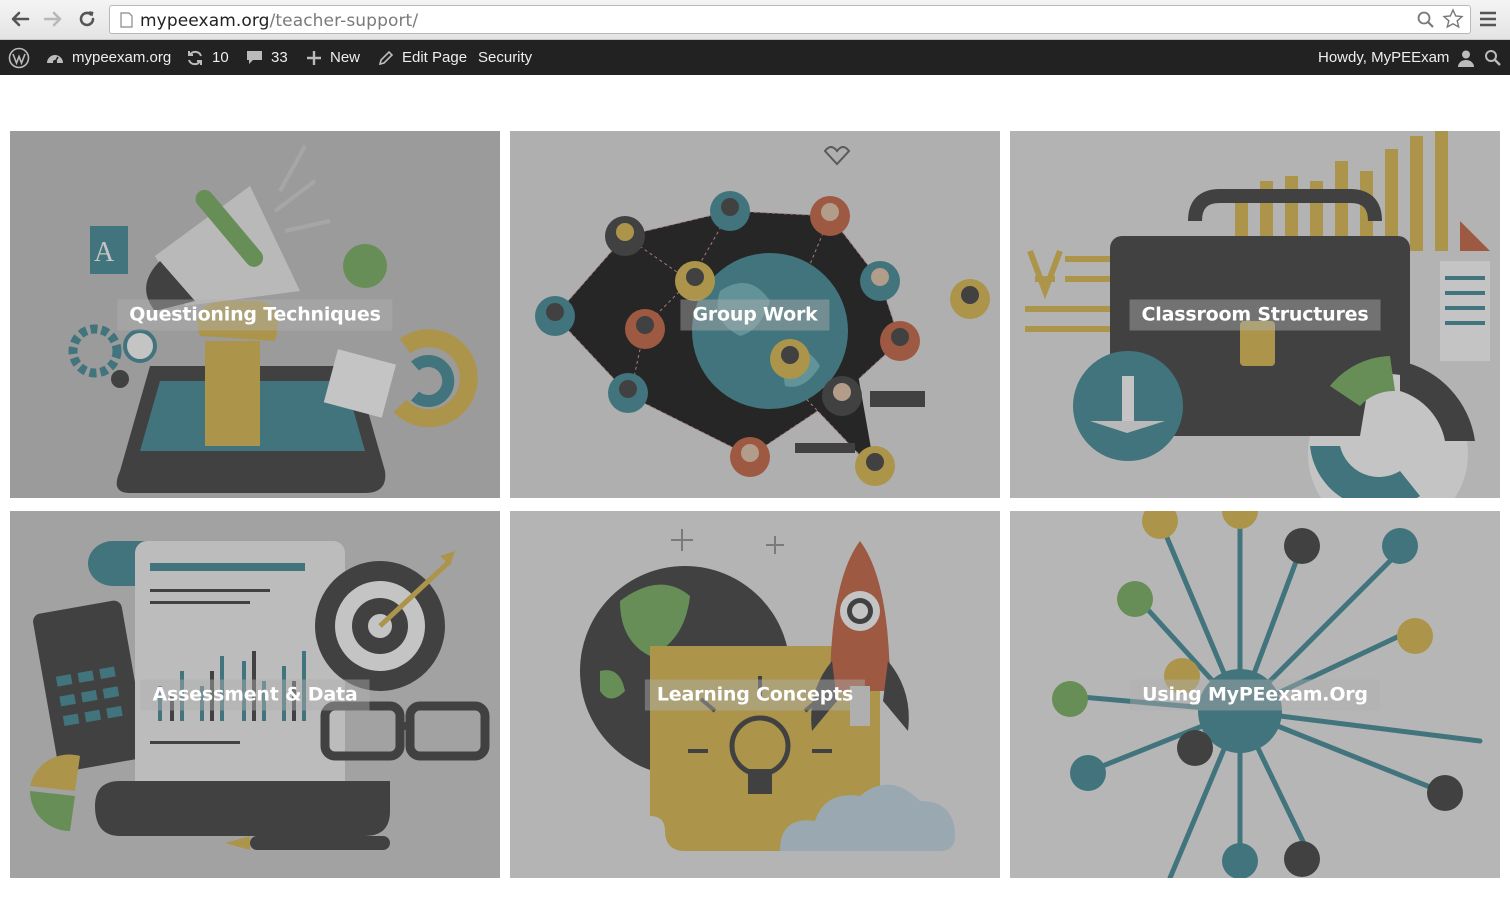  Describe the element at coordinates (435, 57) in the screenshot. I see `edit-page-label: Edit Page` at that location.